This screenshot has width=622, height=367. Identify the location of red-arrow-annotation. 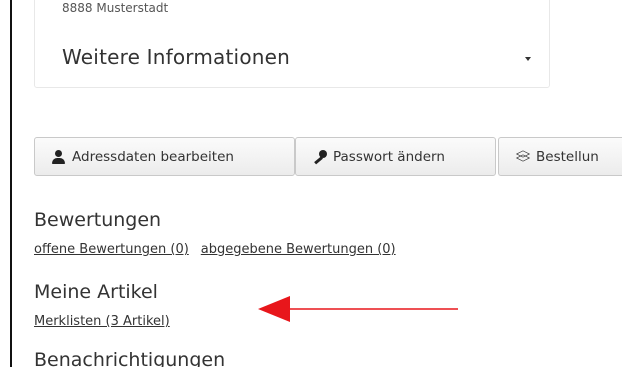
(358, 309).